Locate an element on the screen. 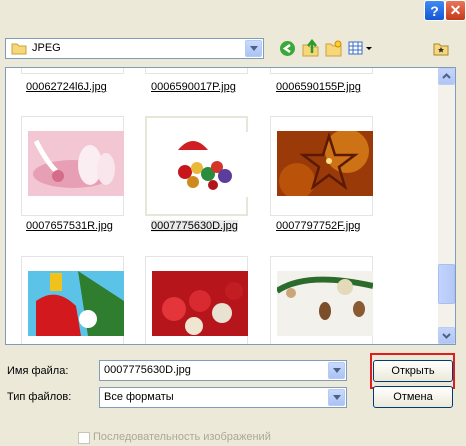  filename-dropdown-button is located at coordinates (336, 370).